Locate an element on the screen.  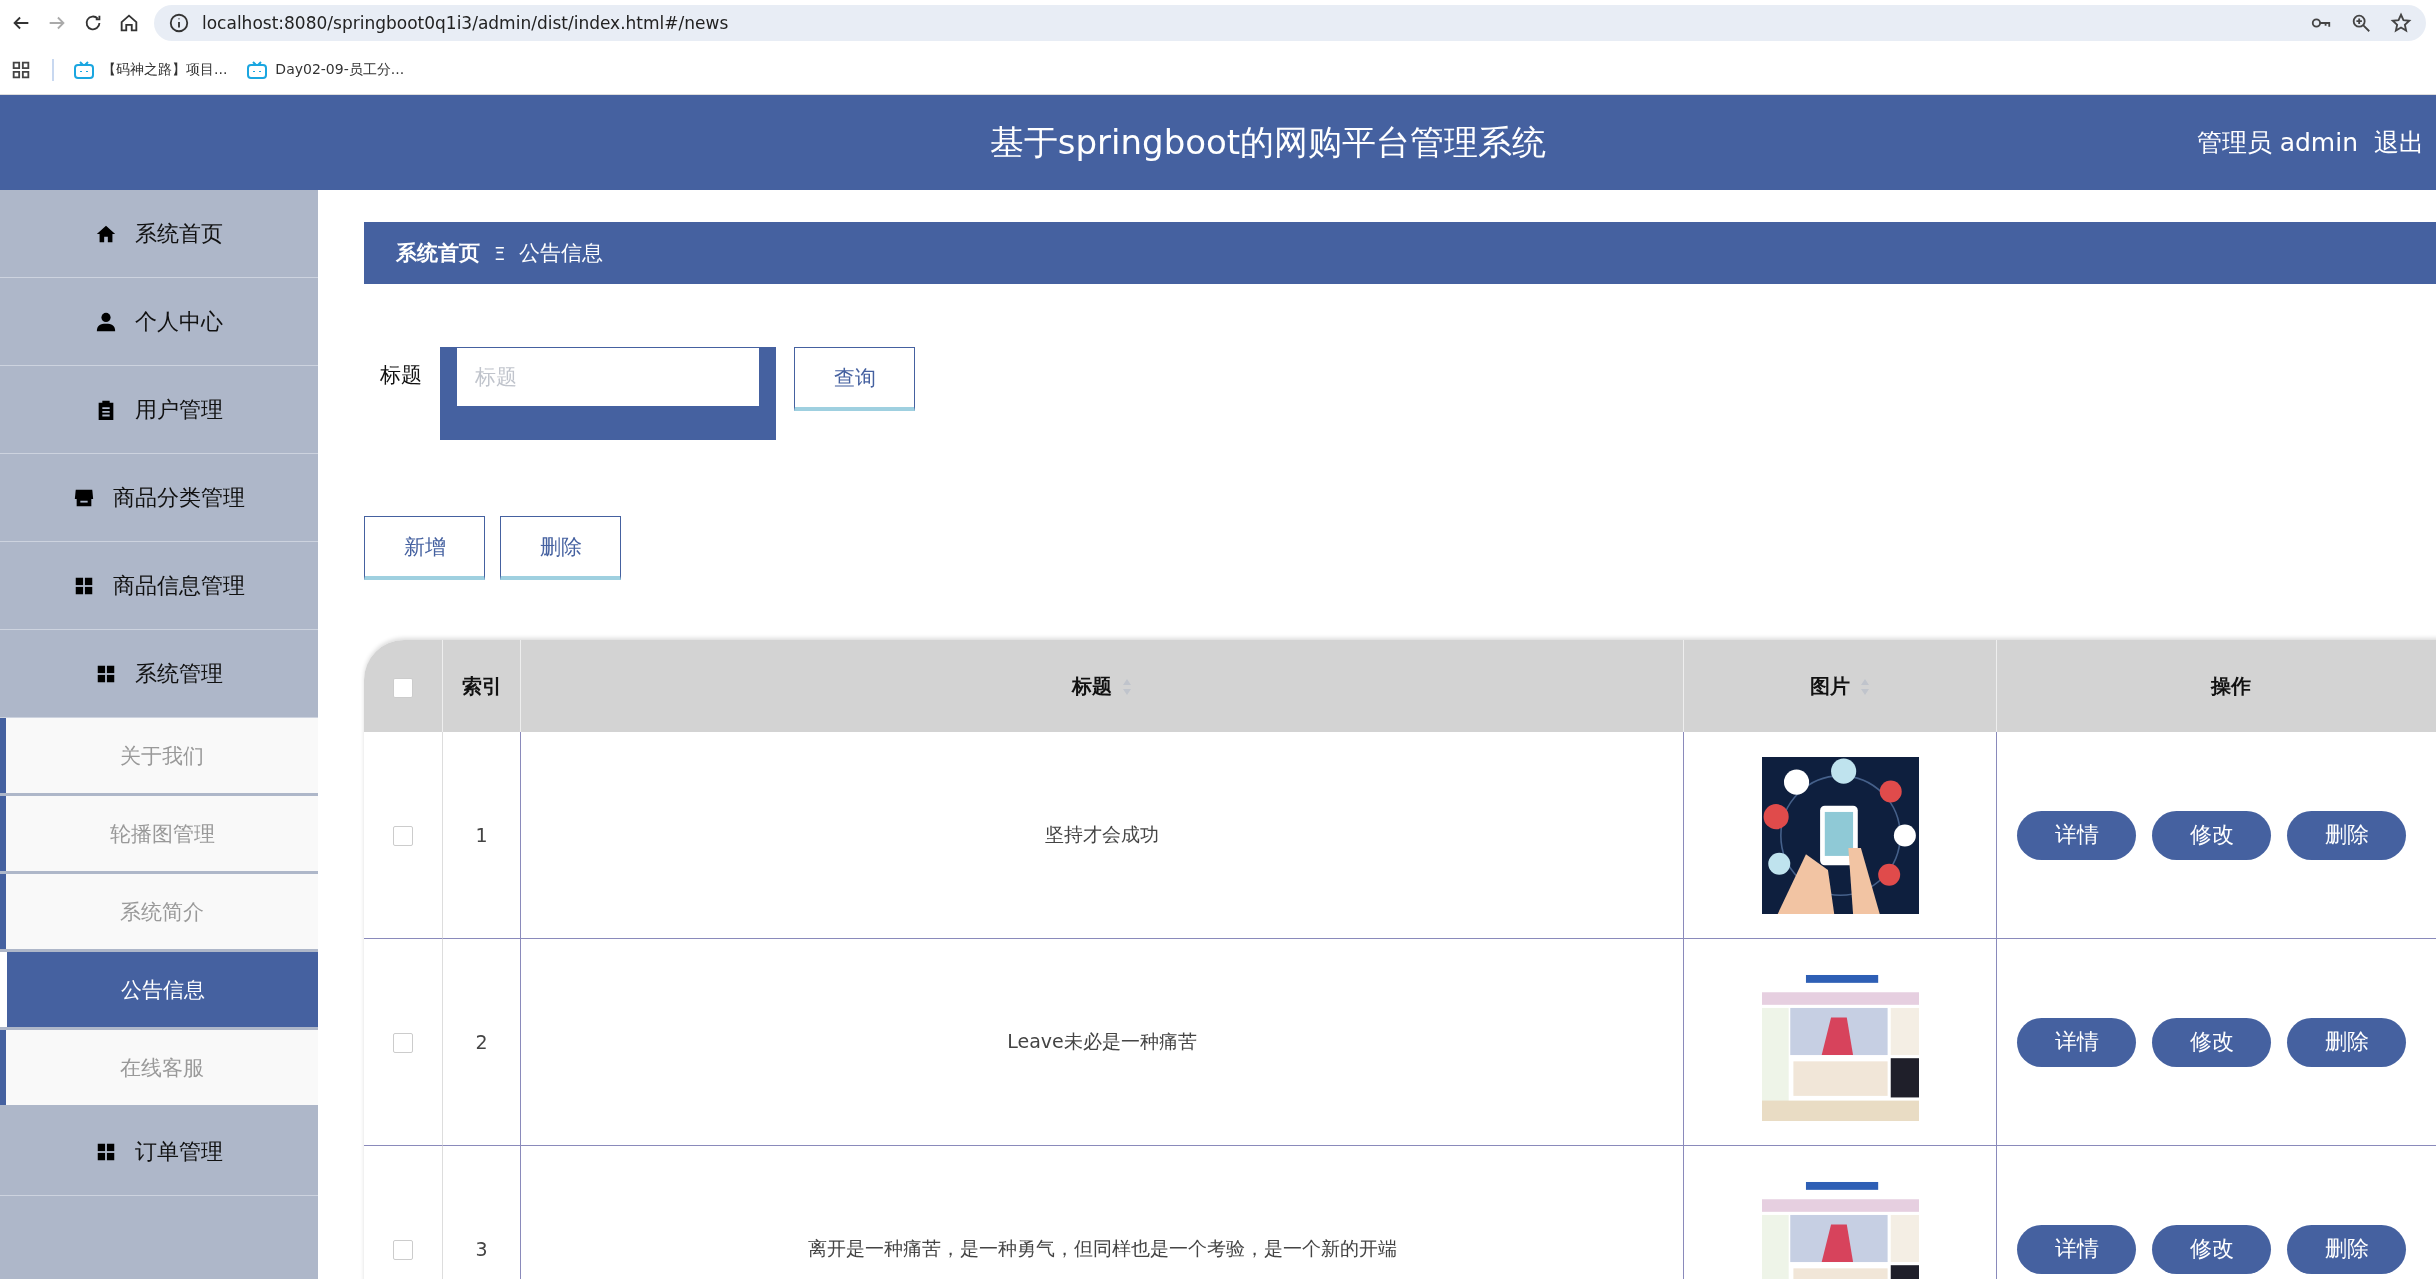
index-text: 3 is located at coordinates (481, 1249).